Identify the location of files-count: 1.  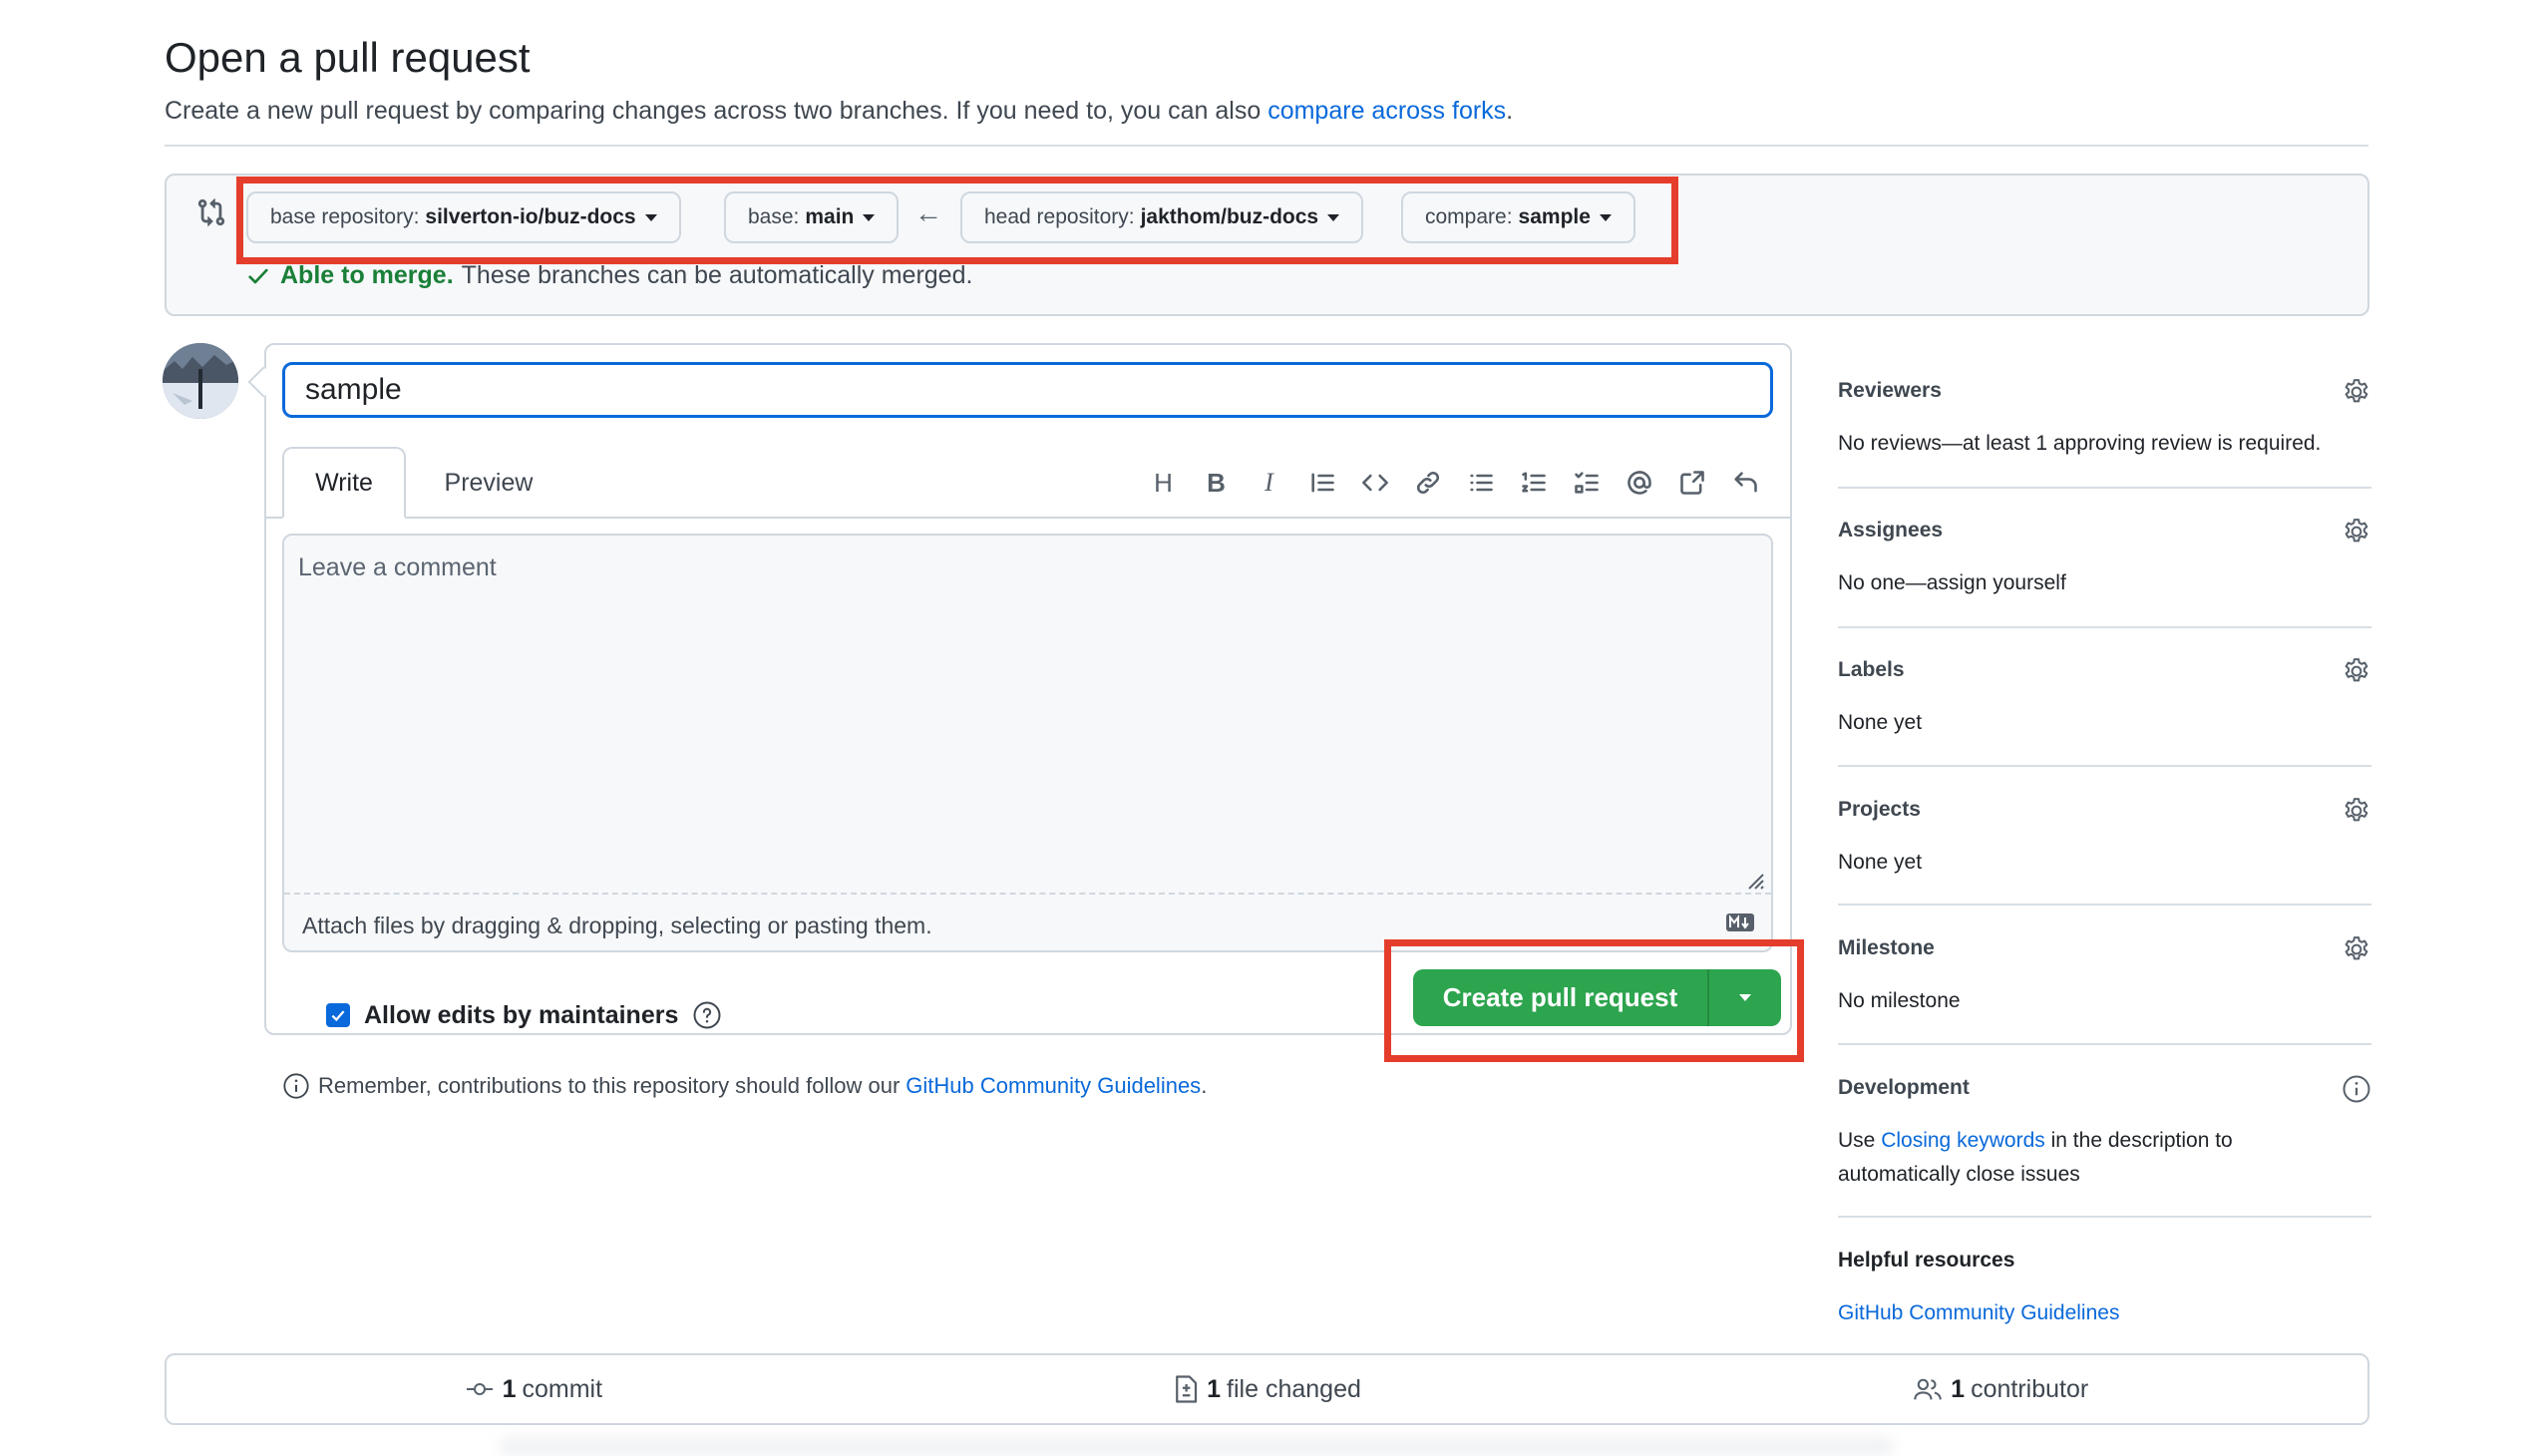
(1214, 1388).